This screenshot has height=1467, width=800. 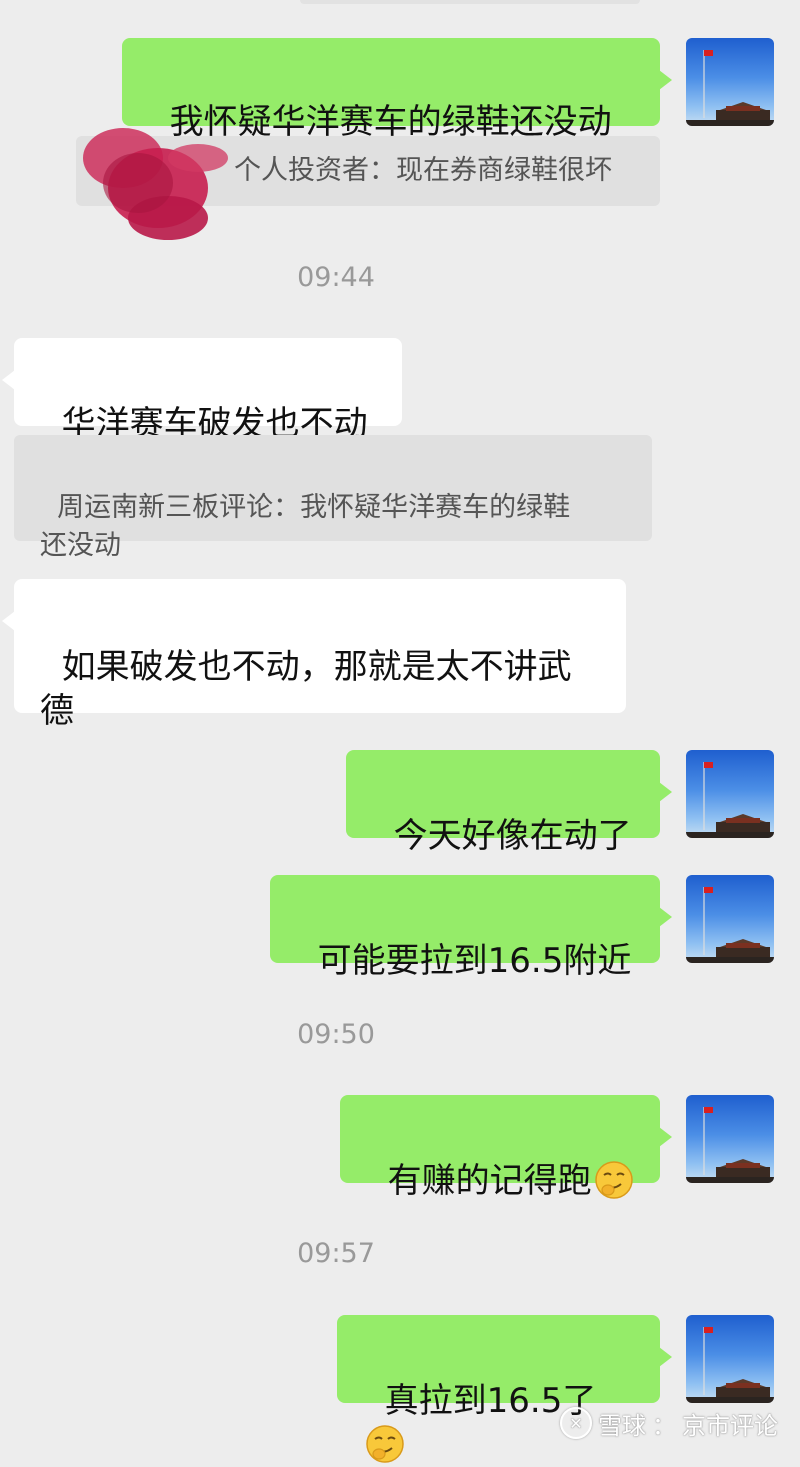 I want to click on previous-message-edge, so click(x=470, y=2).